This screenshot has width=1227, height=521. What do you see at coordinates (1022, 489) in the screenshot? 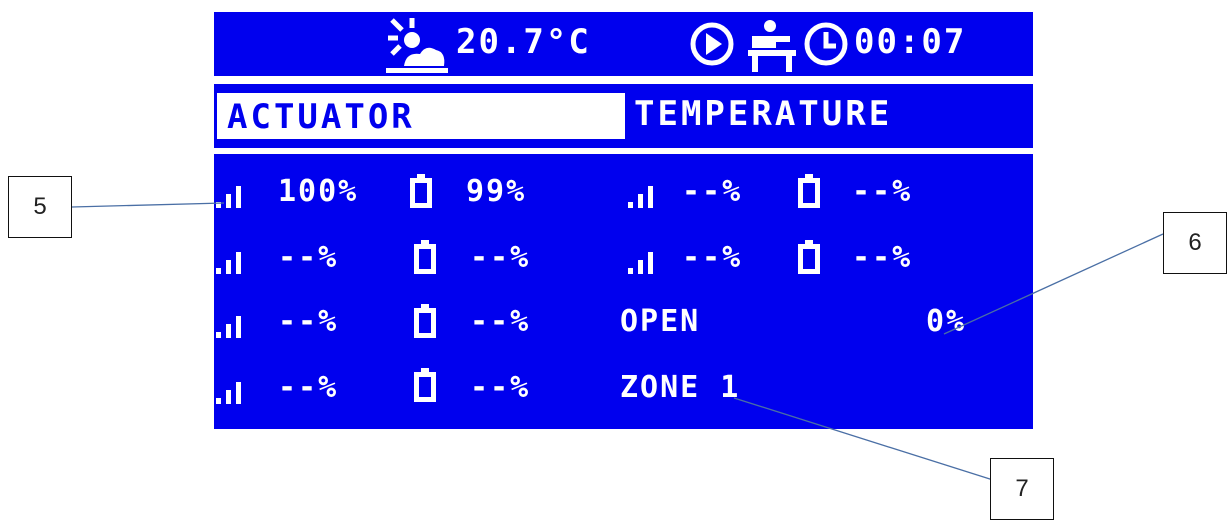
I see `callout-7: 7` at bounding box center [1022, 489].